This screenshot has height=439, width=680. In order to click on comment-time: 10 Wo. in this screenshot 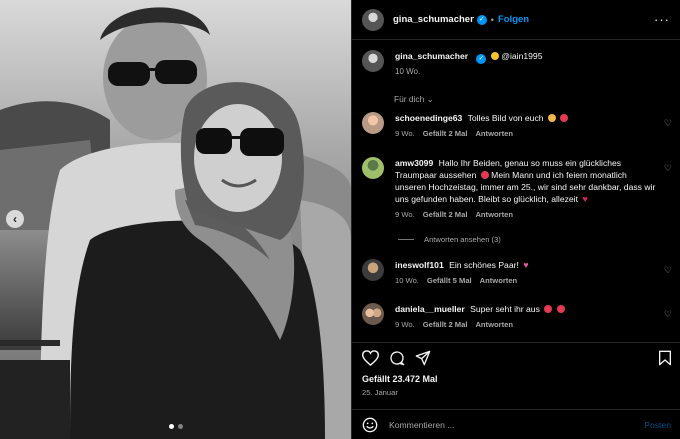, I will do `click(407, 280)`.